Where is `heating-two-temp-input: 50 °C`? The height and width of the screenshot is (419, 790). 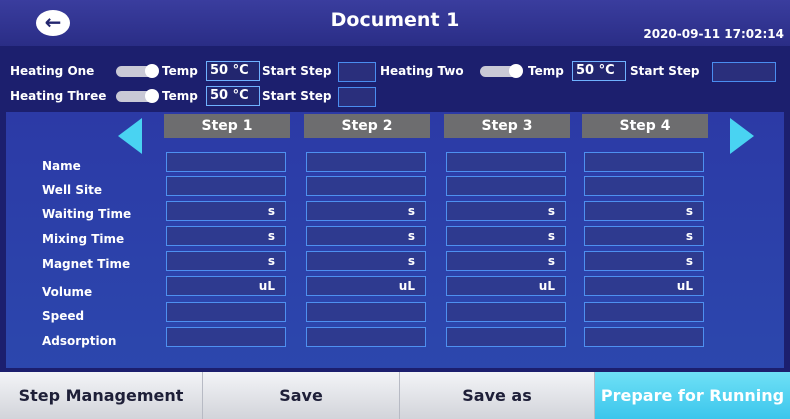 heating-two-temp-input: 50 °C is located at coordinates (599, 71).